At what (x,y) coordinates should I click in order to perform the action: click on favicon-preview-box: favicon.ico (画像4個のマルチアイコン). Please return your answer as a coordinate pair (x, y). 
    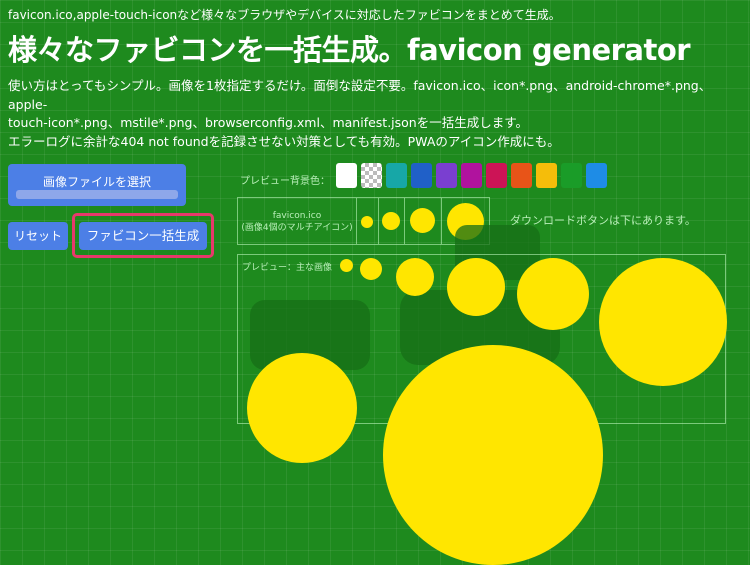
    Looking at the image, I should click on (363, 221).